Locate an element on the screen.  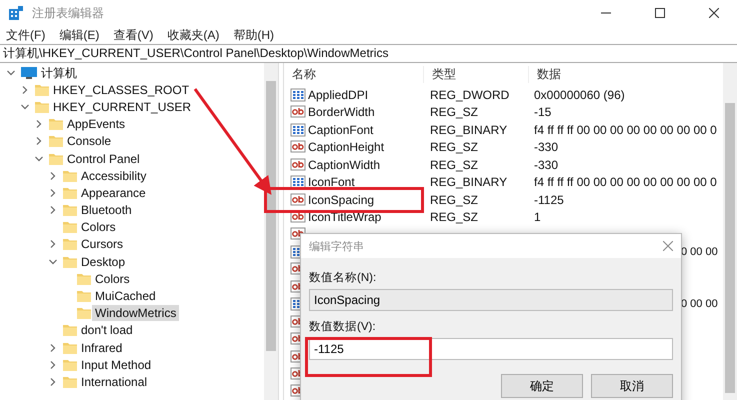
value-data-field: -1125 is located at coordinates (491, 349).